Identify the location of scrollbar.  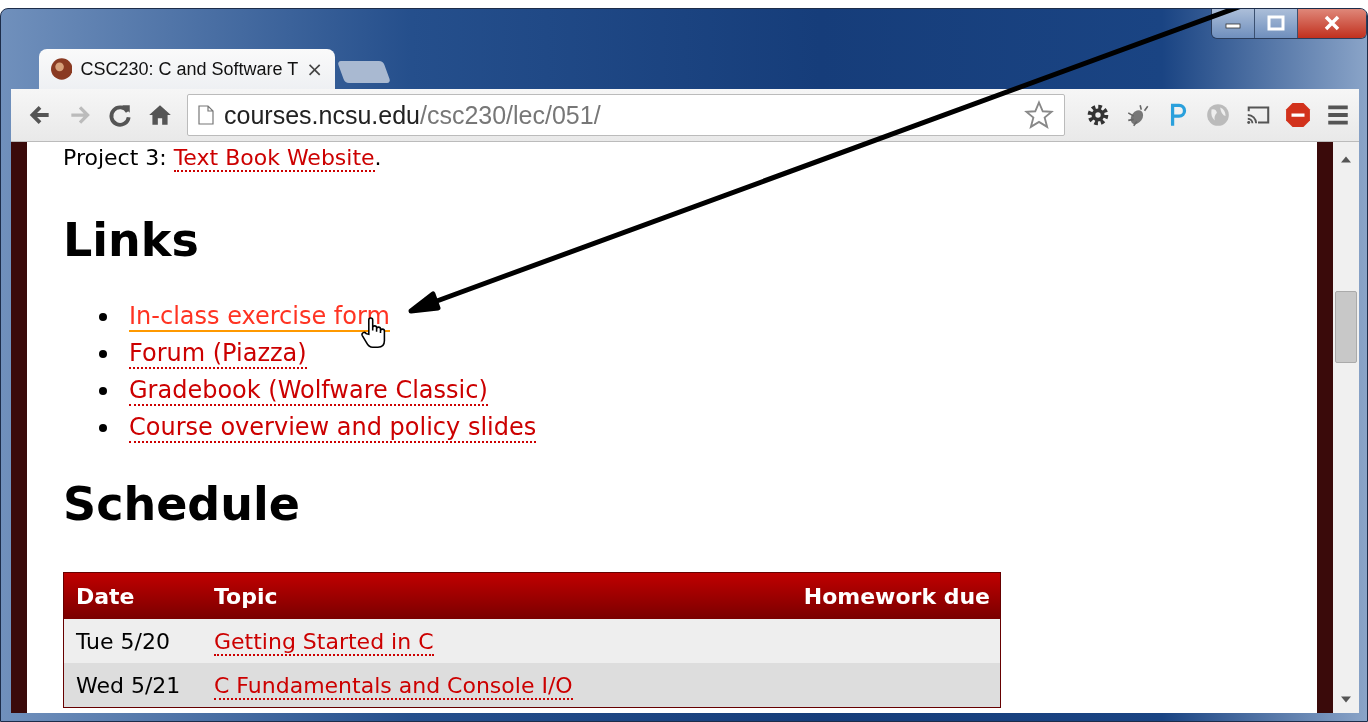
(1346, 427).